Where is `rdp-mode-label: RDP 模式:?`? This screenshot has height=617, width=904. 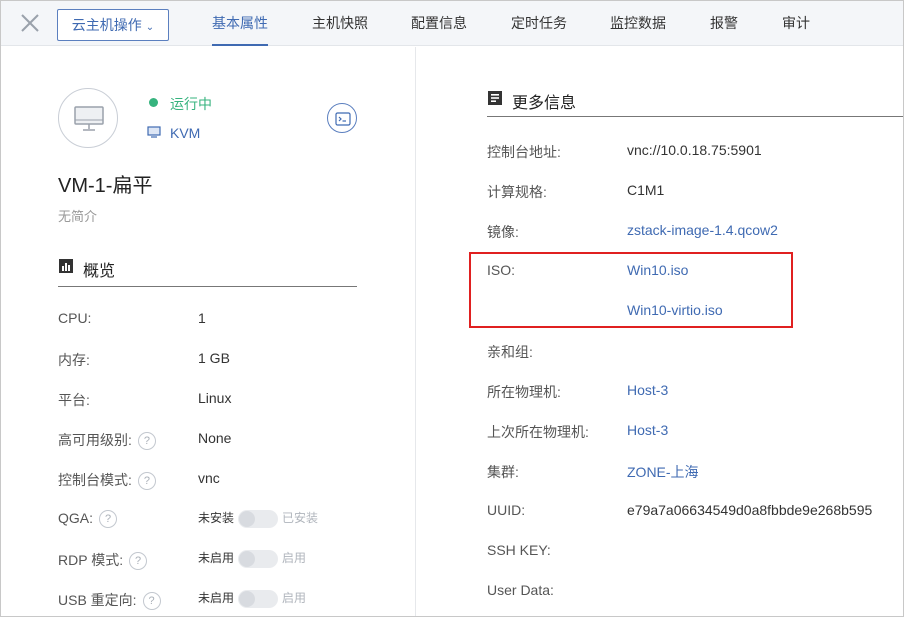
rdp-mode-label: RDP 模式:? is located at coordinates (103, 560).